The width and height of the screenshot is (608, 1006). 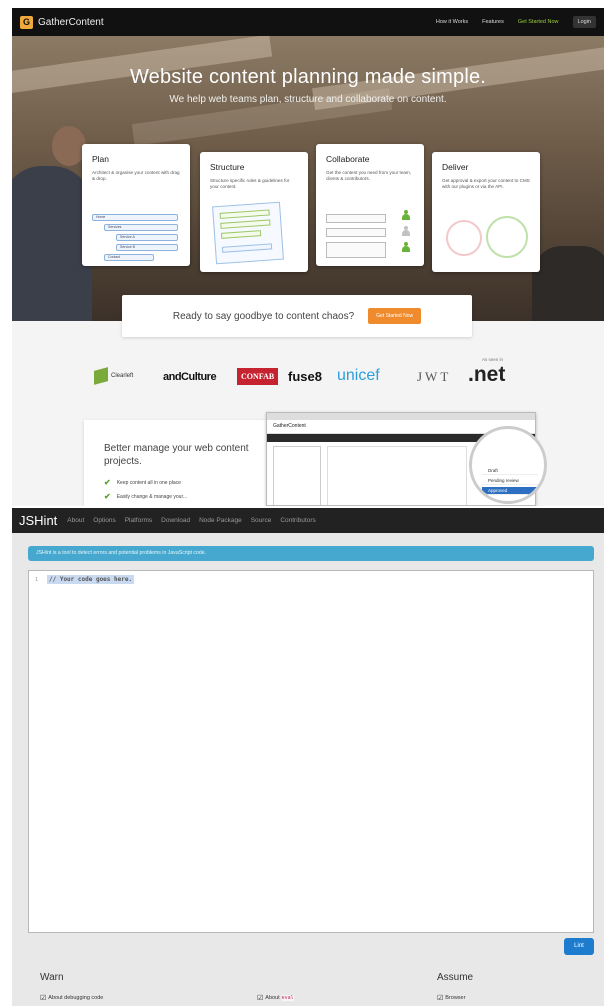 I want to click on tree-item: Home, so click(x=135, y=217).